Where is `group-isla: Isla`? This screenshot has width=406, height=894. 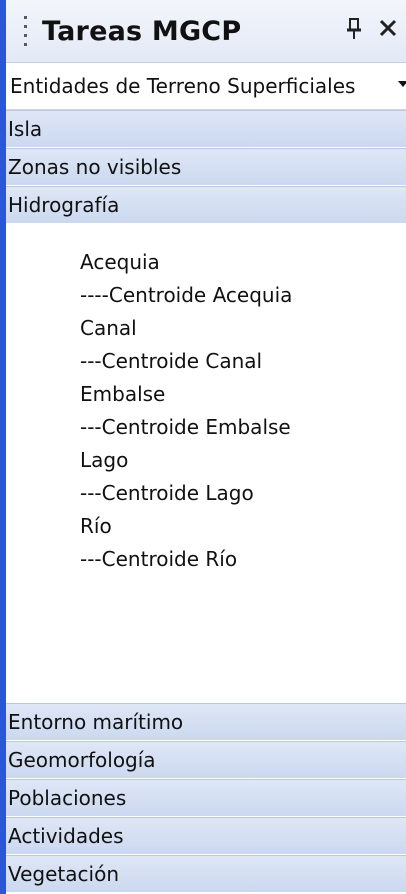
group-isla: Isla is located at coordinates (206, 129).